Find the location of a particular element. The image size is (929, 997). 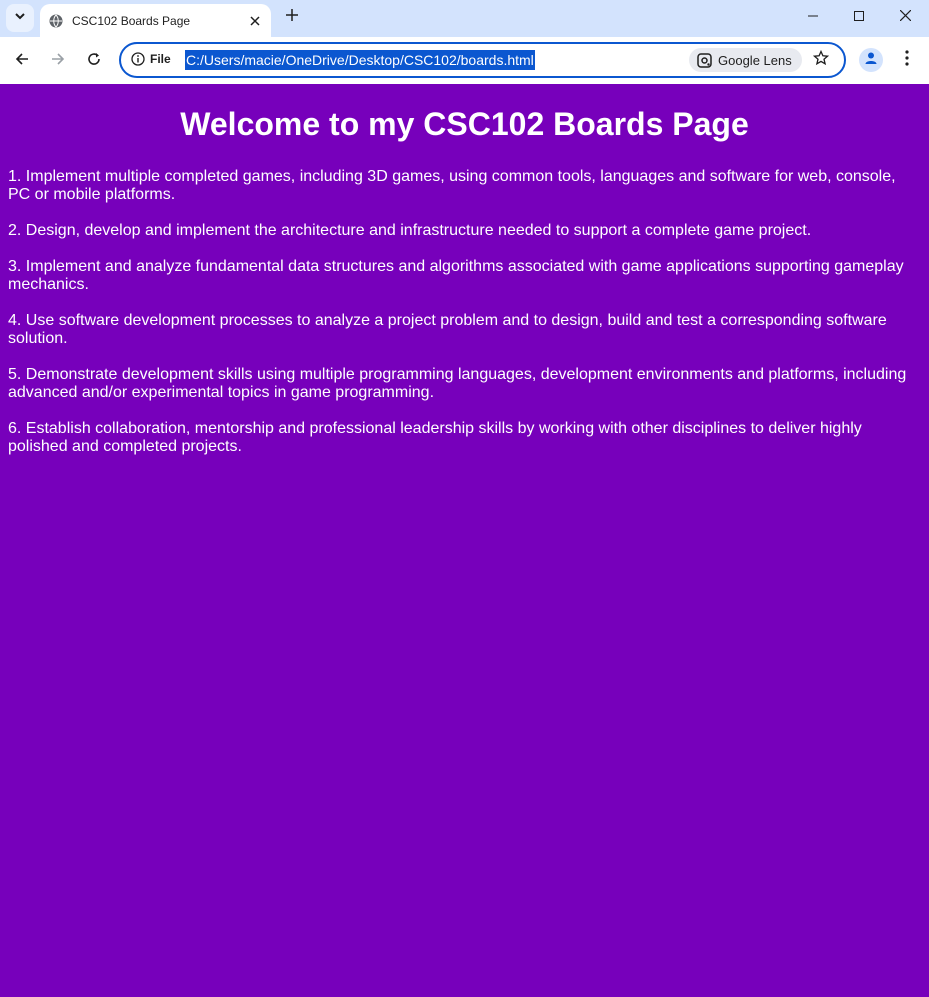

person-icon is located at coordinates (871, 60).